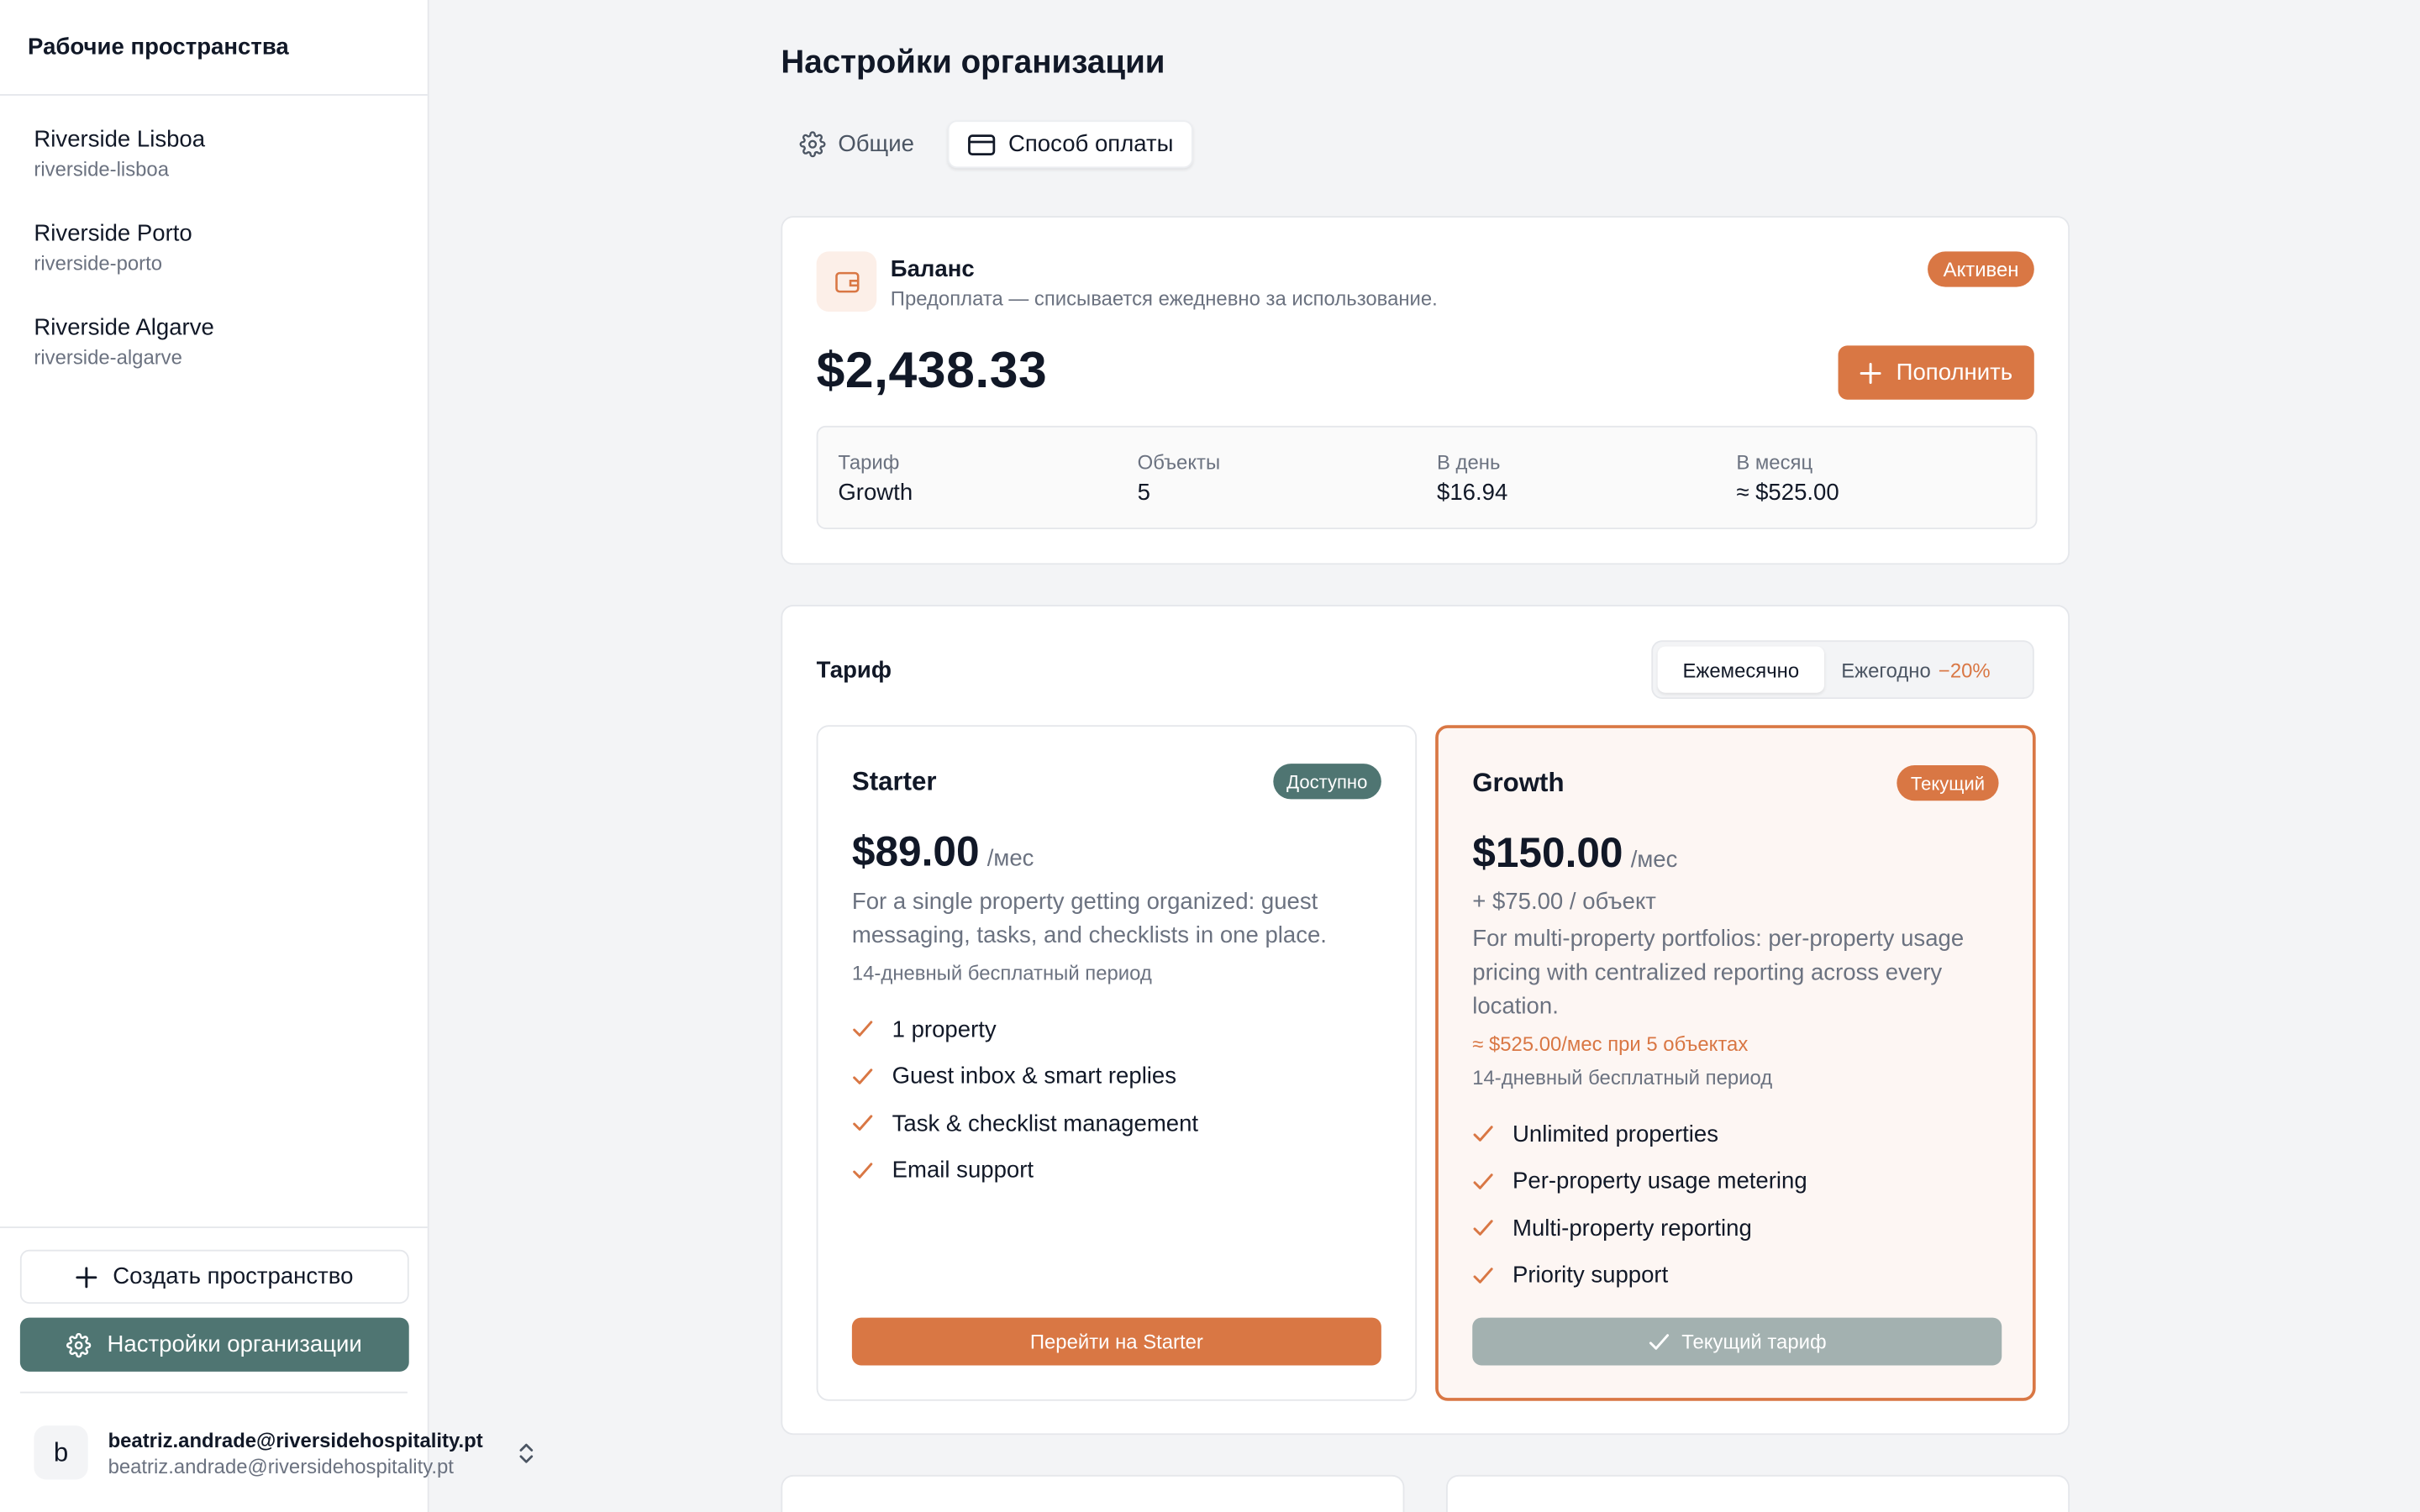 The height and width of the screenshot is (1512, 2420). I want to click on tier-name: Starter, so click(894, 781).